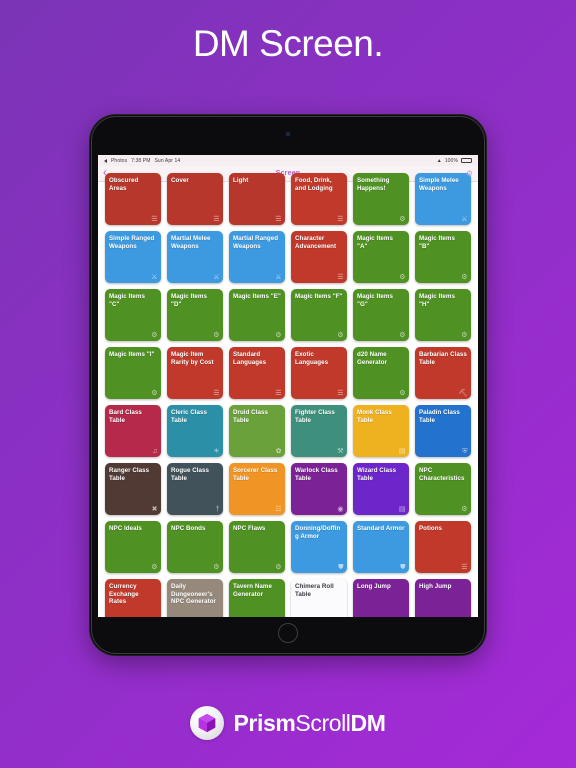 Image resolution: width=576 pixels, height=768 pixels. Describe the element at coordinates (443, 257) in the screenshot. I see `tile-magic-items-b: Magic Items "B" ⚙` at that location.